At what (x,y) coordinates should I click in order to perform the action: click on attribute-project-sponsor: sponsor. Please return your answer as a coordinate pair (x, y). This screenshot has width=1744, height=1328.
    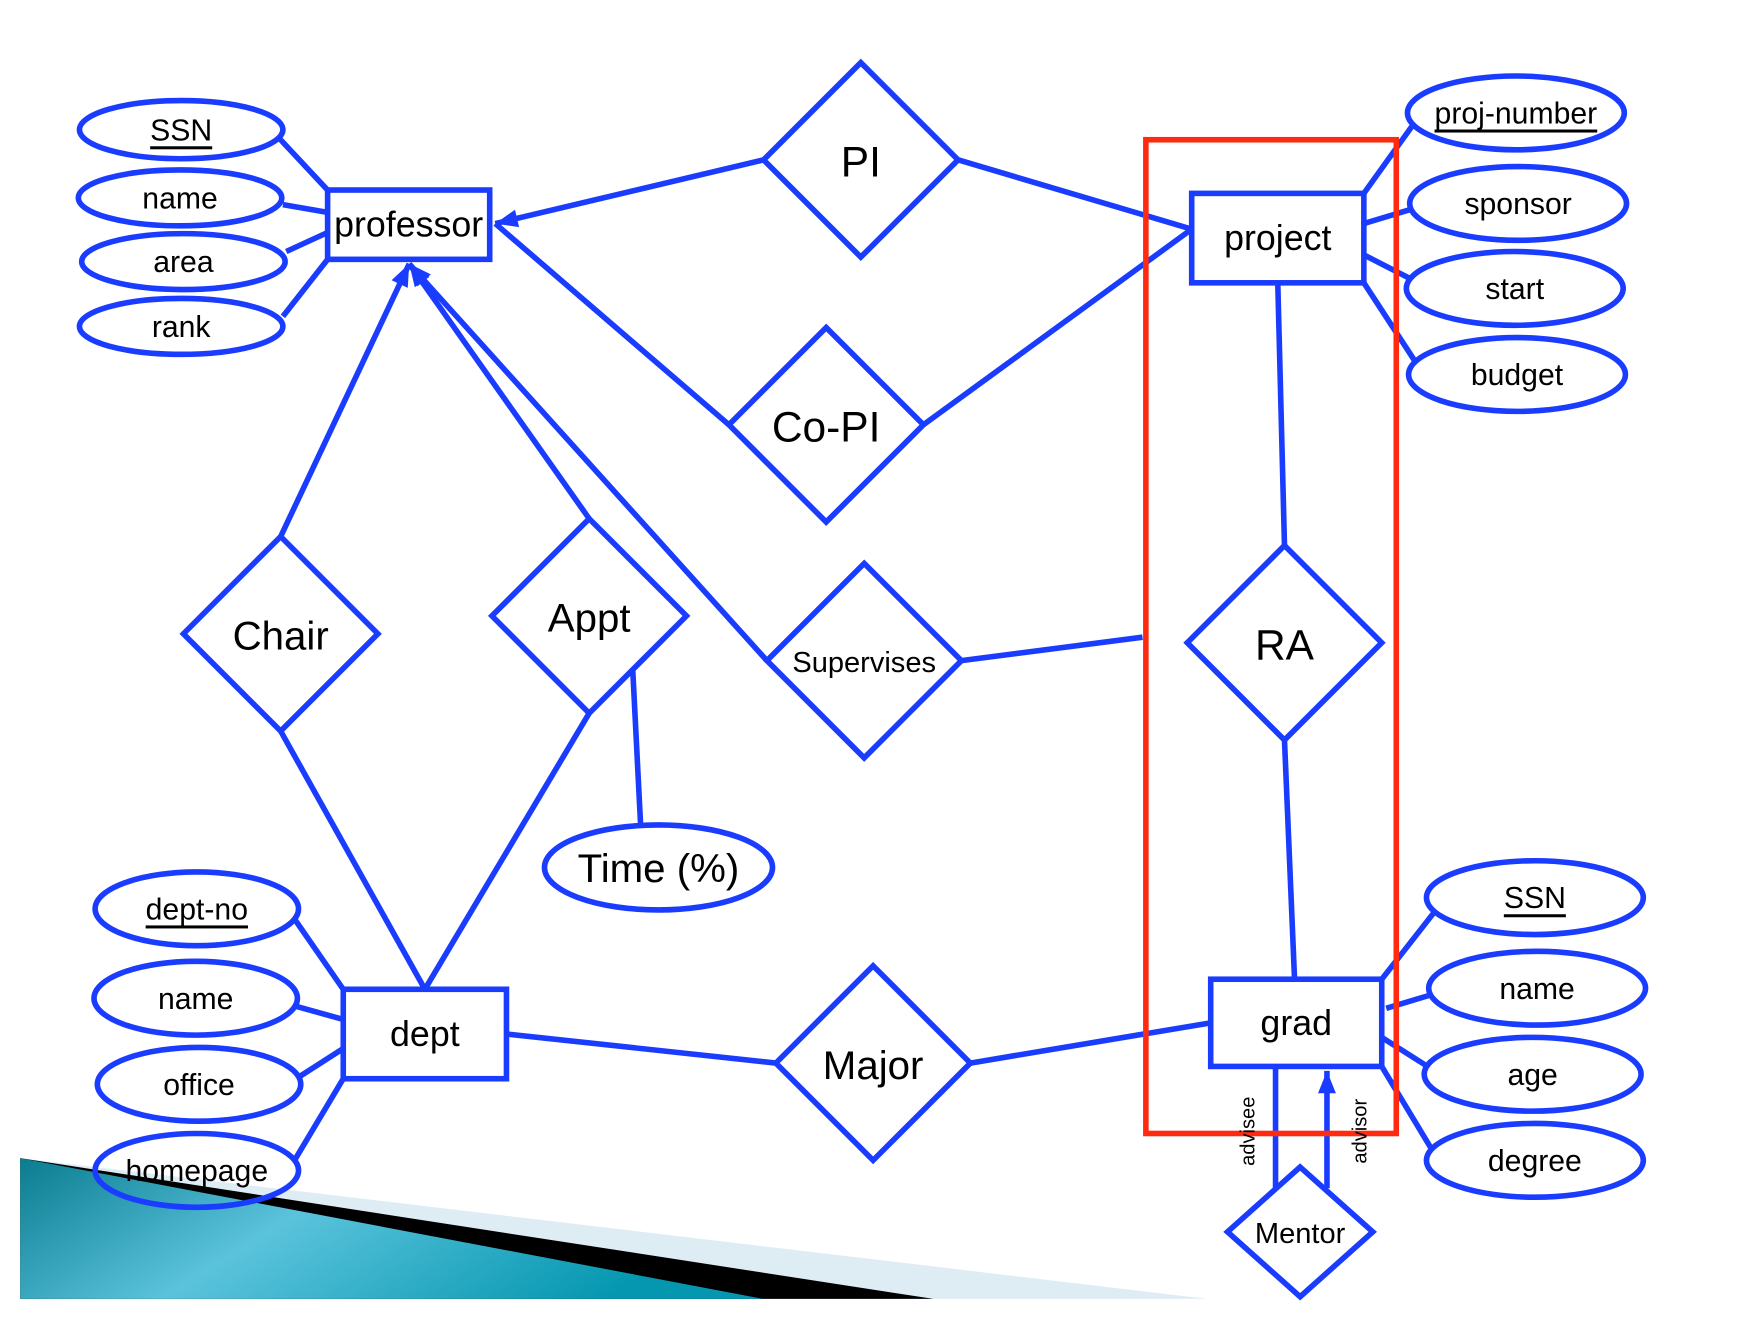
    Looking at the image, I should click on (1518, 203).